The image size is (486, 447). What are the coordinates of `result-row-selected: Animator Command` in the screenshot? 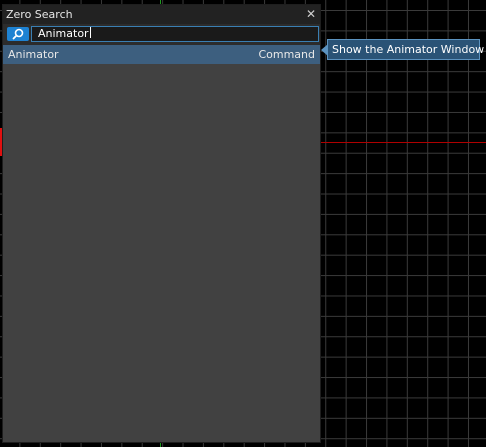 It's located at (161, 54).